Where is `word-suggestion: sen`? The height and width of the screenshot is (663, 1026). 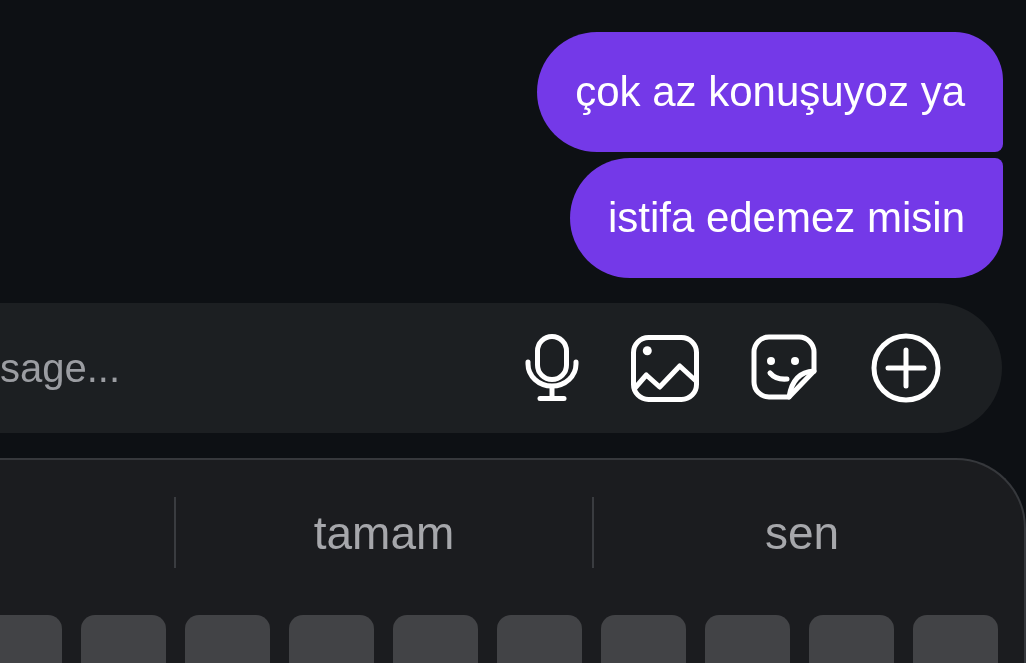 word-suggestion: sen is located at coordinates (802, 532).